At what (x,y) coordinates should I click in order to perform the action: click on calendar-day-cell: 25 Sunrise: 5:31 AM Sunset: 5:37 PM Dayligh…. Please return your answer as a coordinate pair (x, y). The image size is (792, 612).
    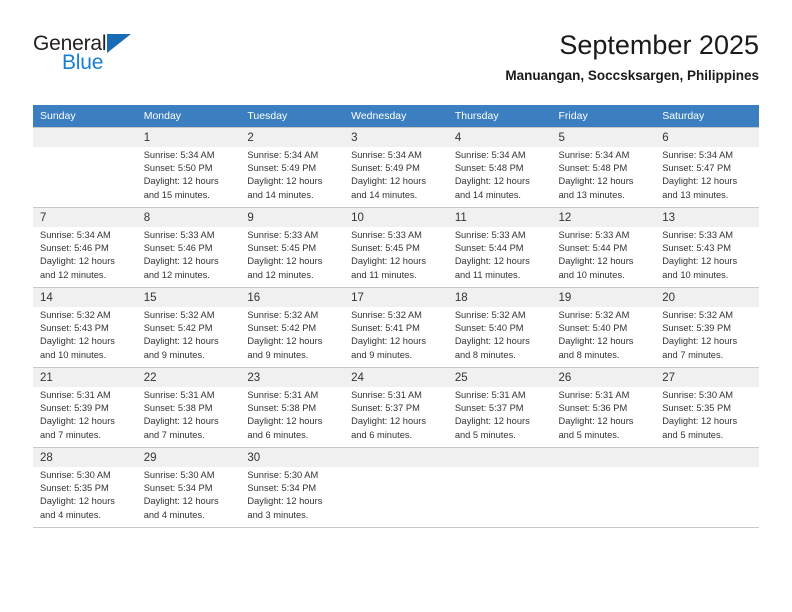
    Looking at the image, I should click on (499, 407).